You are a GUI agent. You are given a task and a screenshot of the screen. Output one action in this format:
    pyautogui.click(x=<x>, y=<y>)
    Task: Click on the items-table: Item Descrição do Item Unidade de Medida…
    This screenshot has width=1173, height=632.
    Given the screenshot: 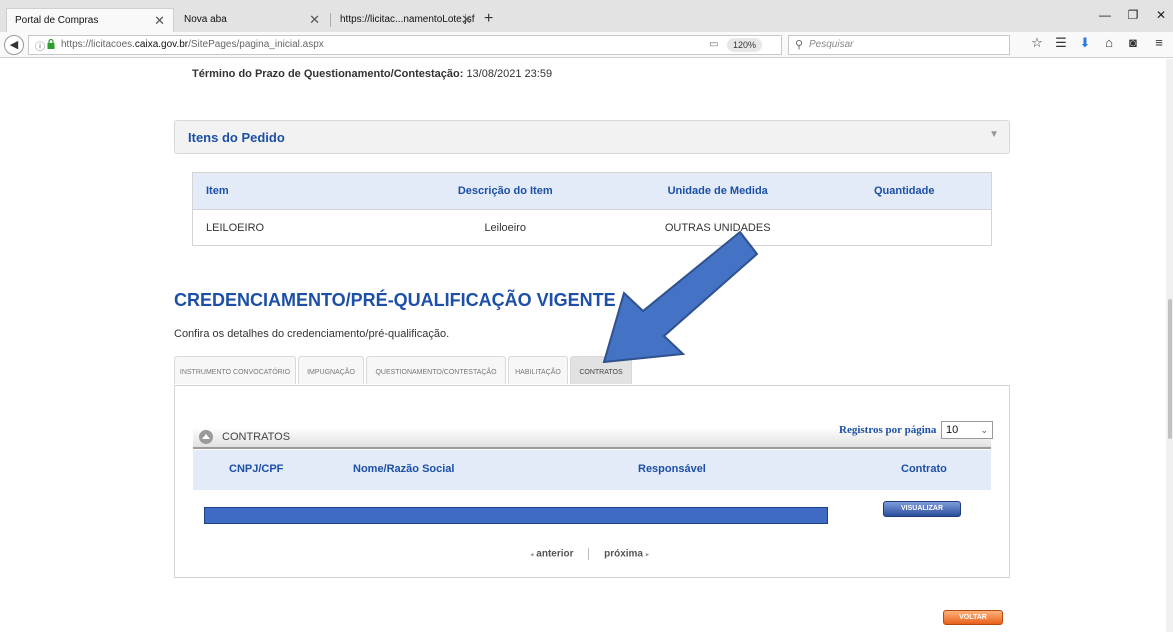 What is the action you would take?
    pyautogui.click(x=592, y=209)
    